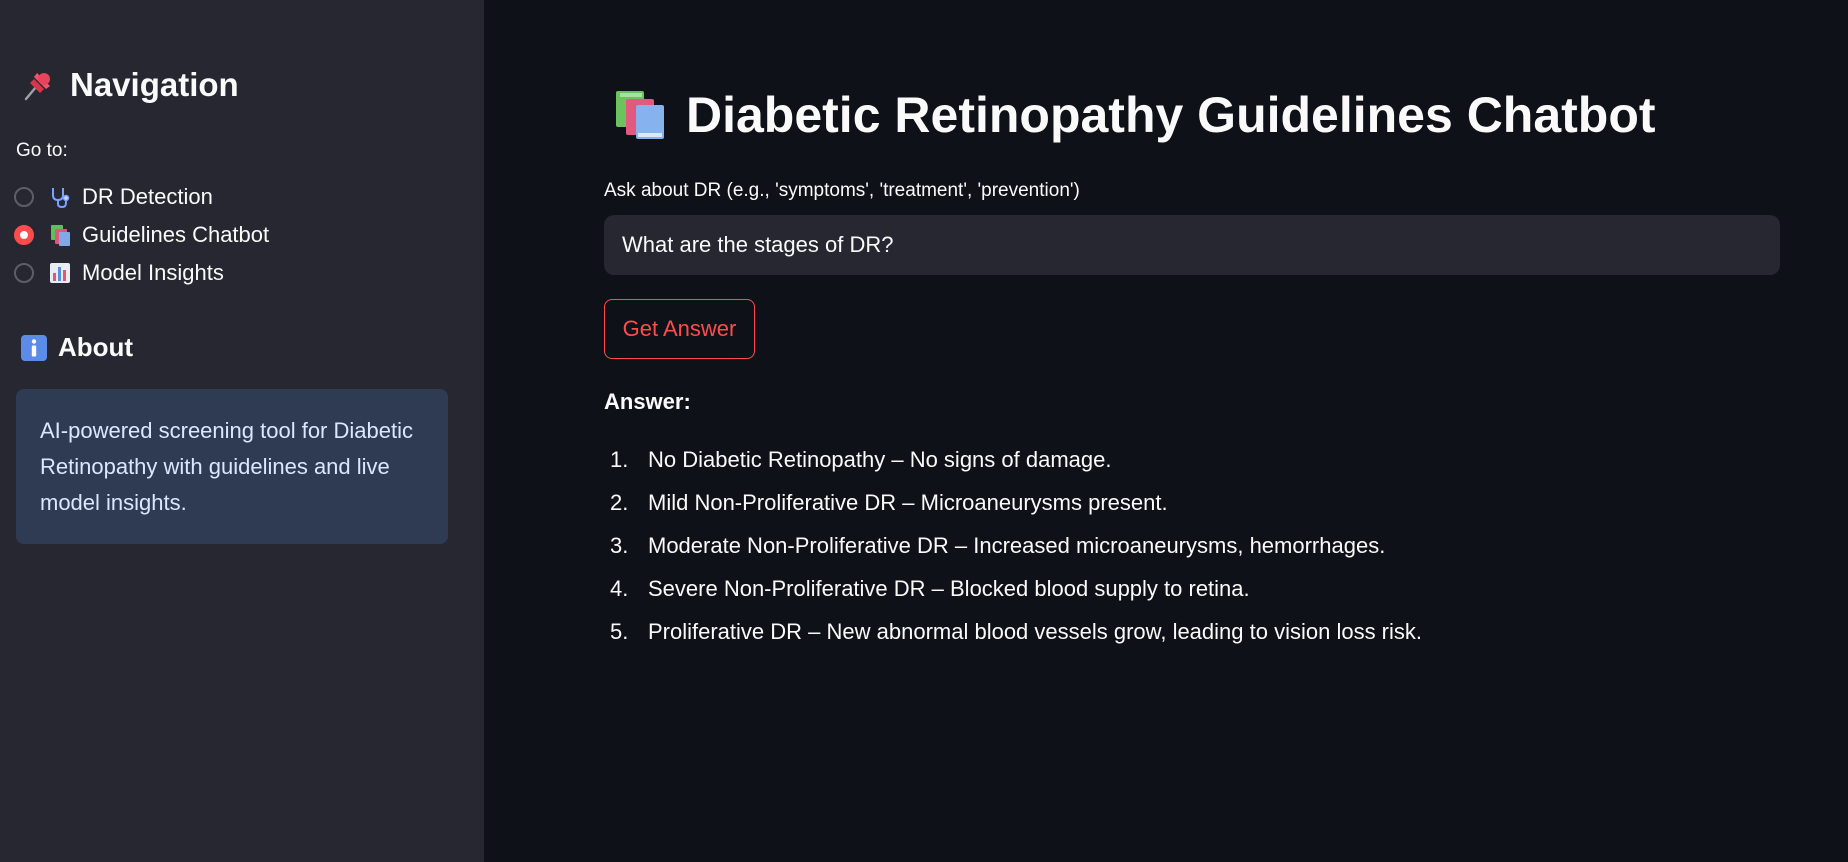 This screenshot has width=1848, height=862. What do you see at coordinates (34, 348) in the screenshot?
I see `info-icon` at bounding box center [34, 348].